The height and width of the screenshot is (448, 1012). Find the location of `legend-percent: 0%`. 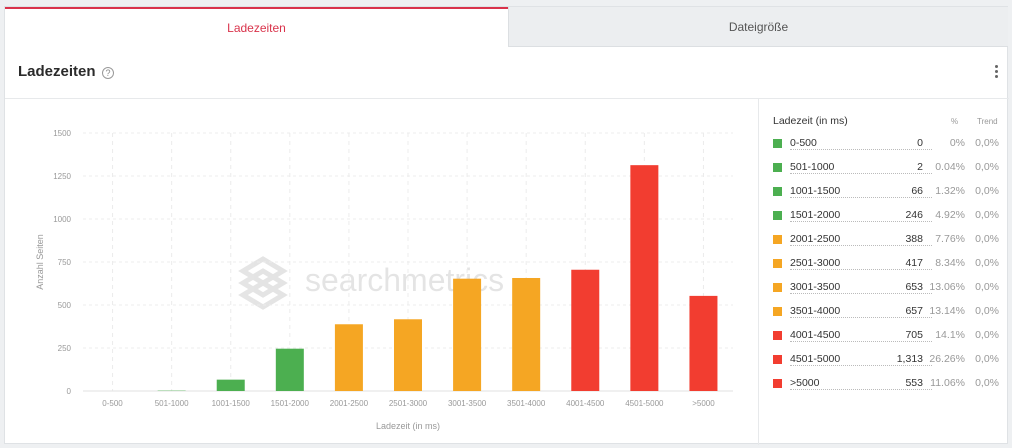

legend-percent: 0% is located at coordinates (957, 143).